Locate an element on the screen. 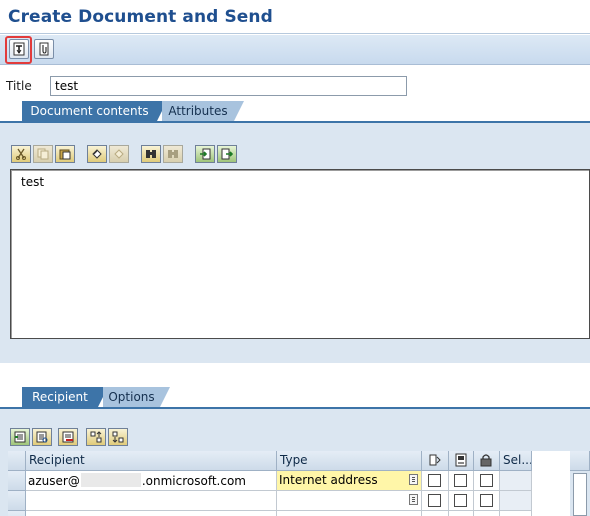 This screenshot has width=590, height=516. redo-icon is located at coordinates (119, 154).